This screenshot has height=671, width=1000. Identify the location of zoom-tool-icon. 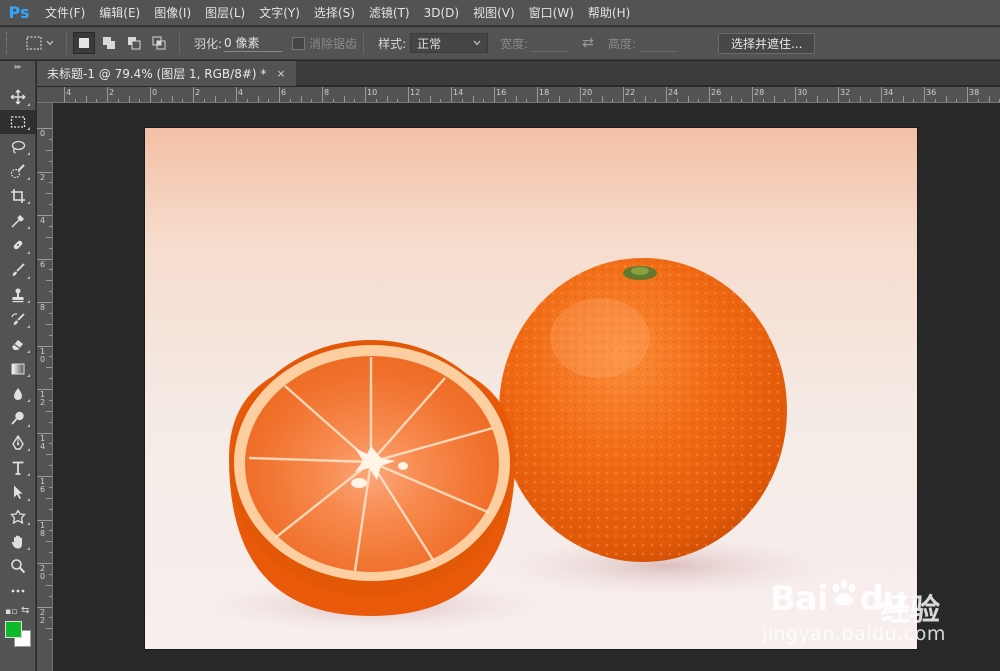
(18, 566).